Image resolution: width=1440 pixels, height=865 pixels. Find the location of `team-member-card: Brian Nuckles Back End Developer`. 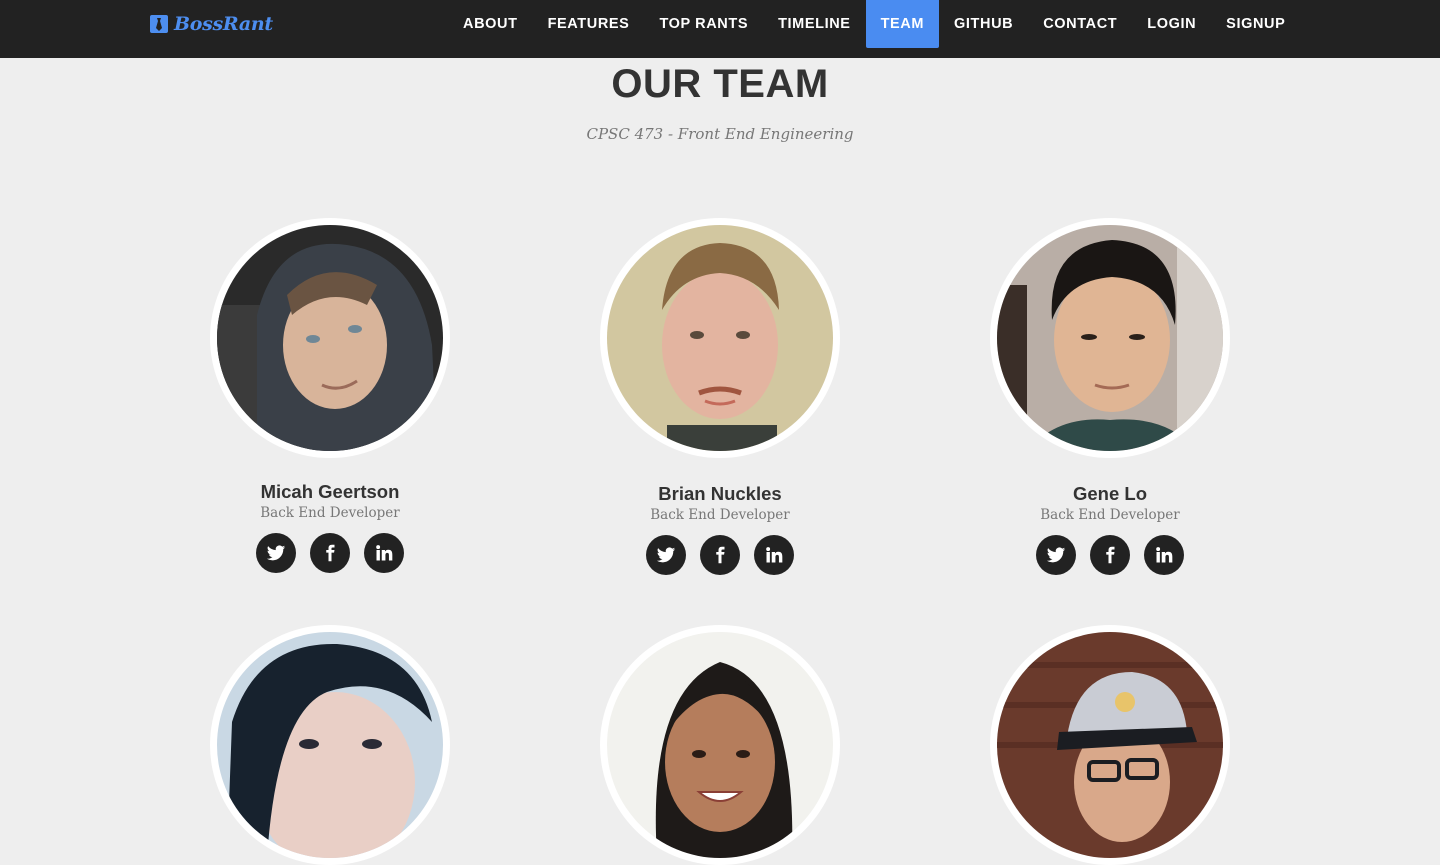

team-member-card: Brian Nuckles Back End Developer is located at coordinates (720, 396).